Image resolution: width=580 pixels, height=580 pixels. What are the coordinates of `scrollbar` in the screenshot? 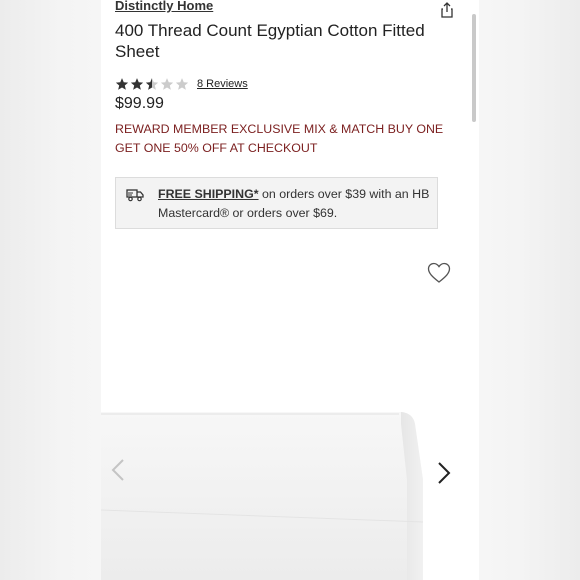 It's located at (474, 68).